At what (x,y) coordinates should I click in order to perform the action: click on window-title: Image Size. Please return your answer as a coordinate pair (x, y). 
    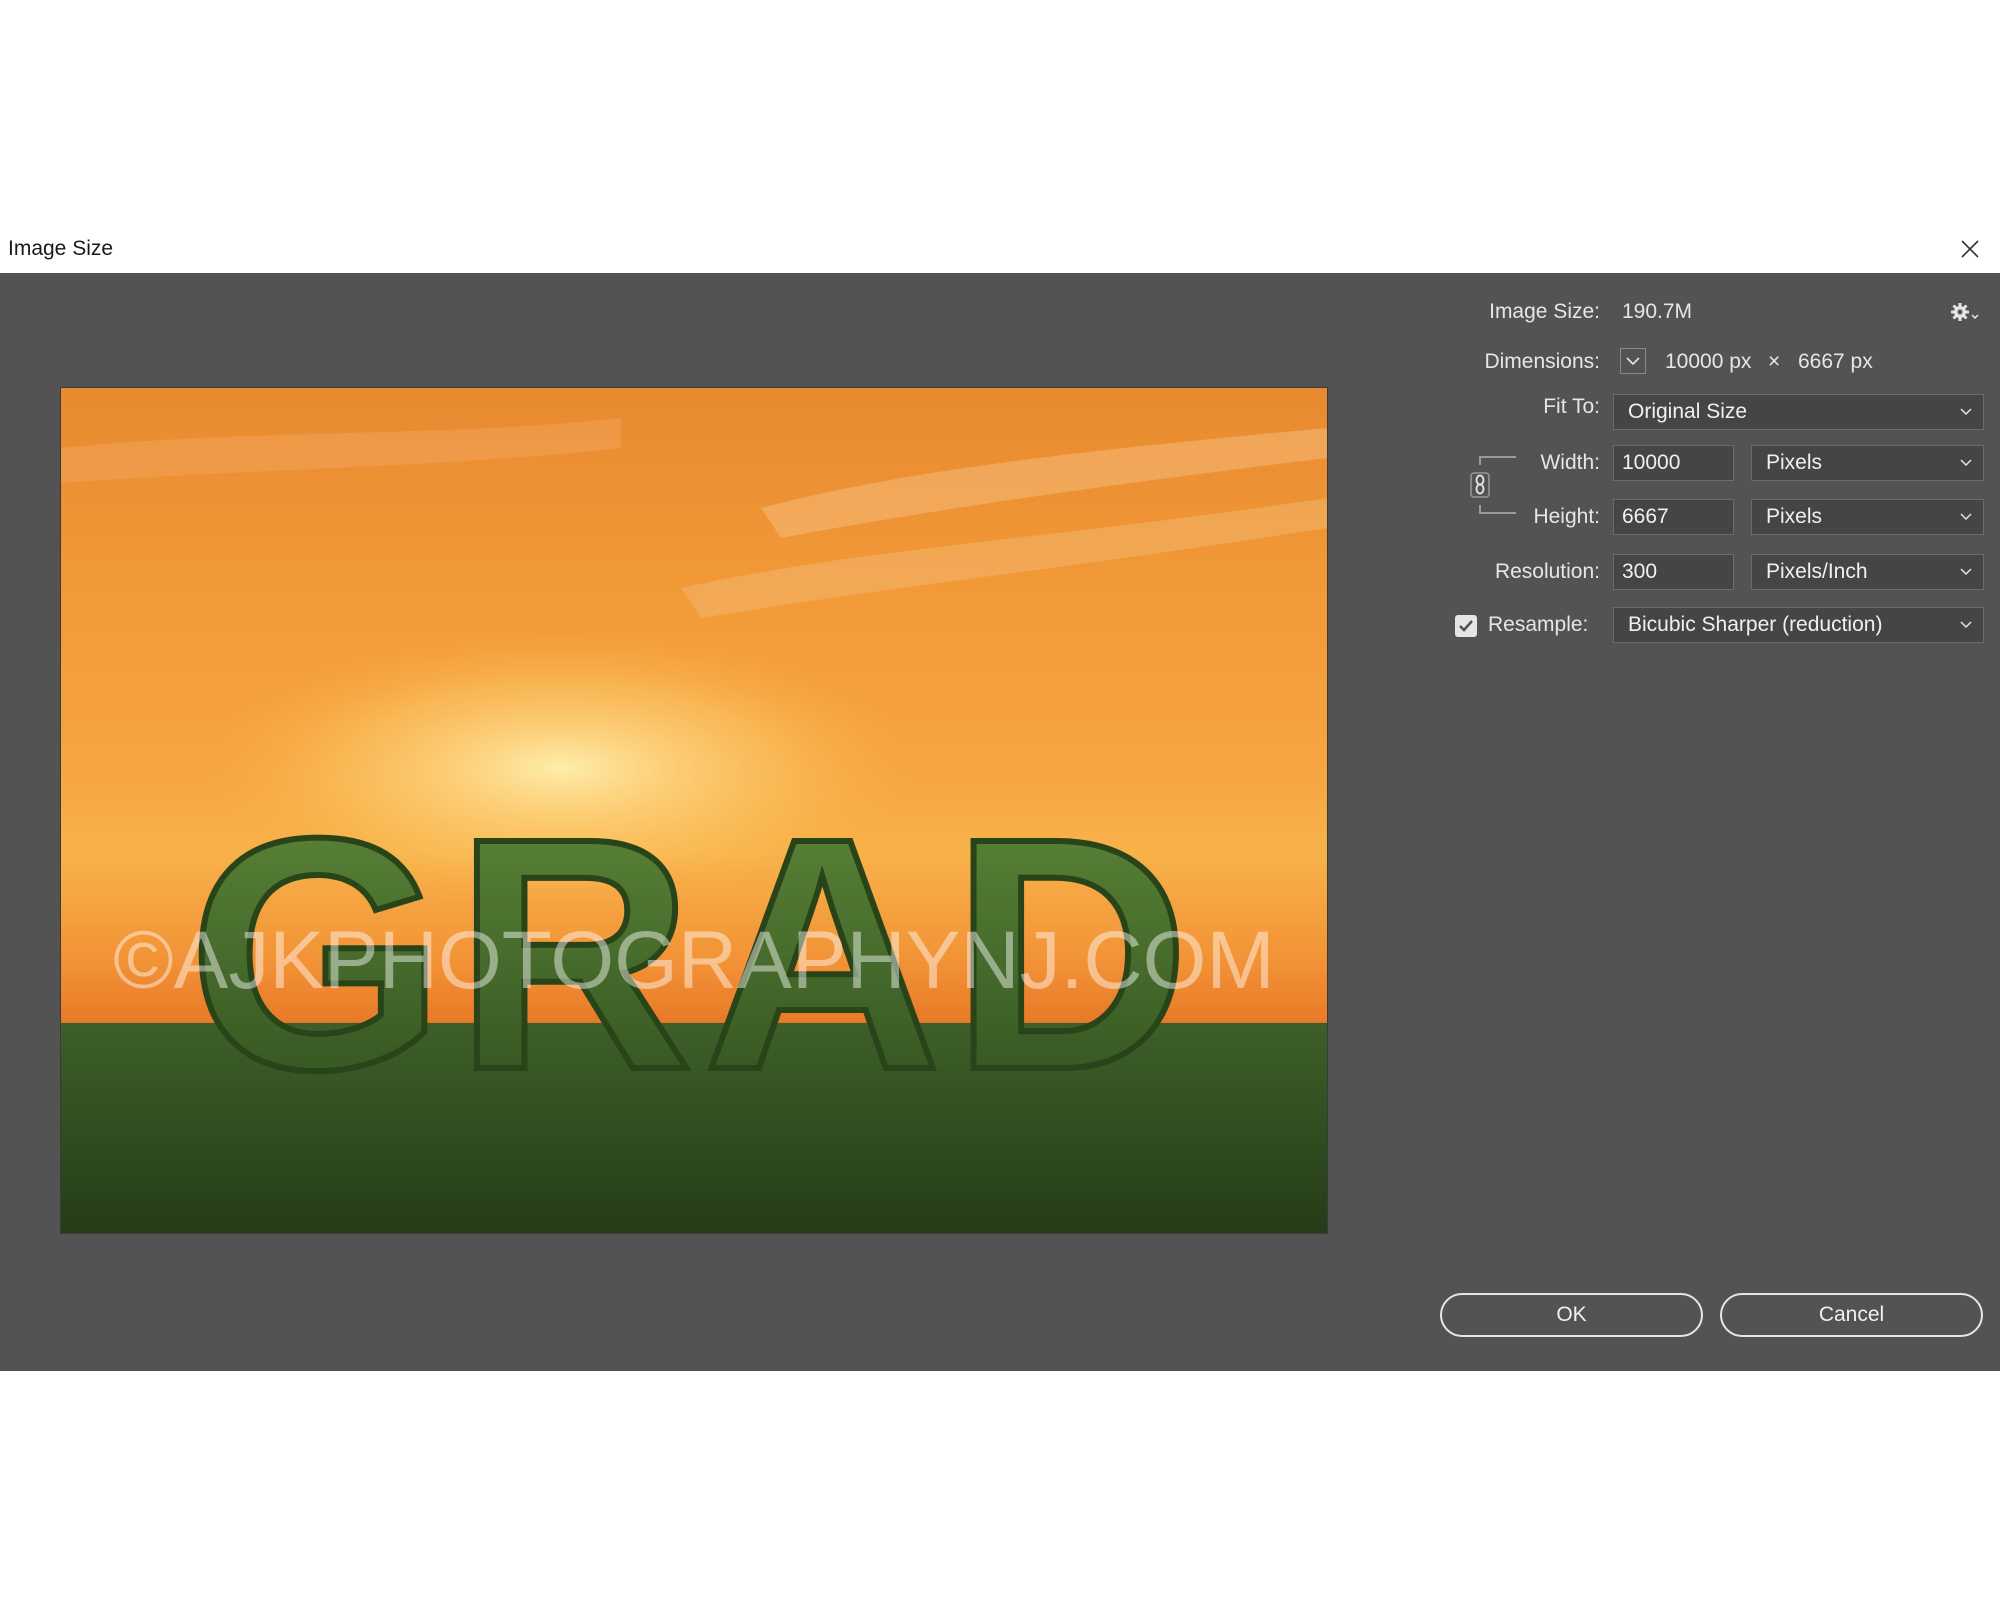
    Looking at the image, I should click on (61, 248).